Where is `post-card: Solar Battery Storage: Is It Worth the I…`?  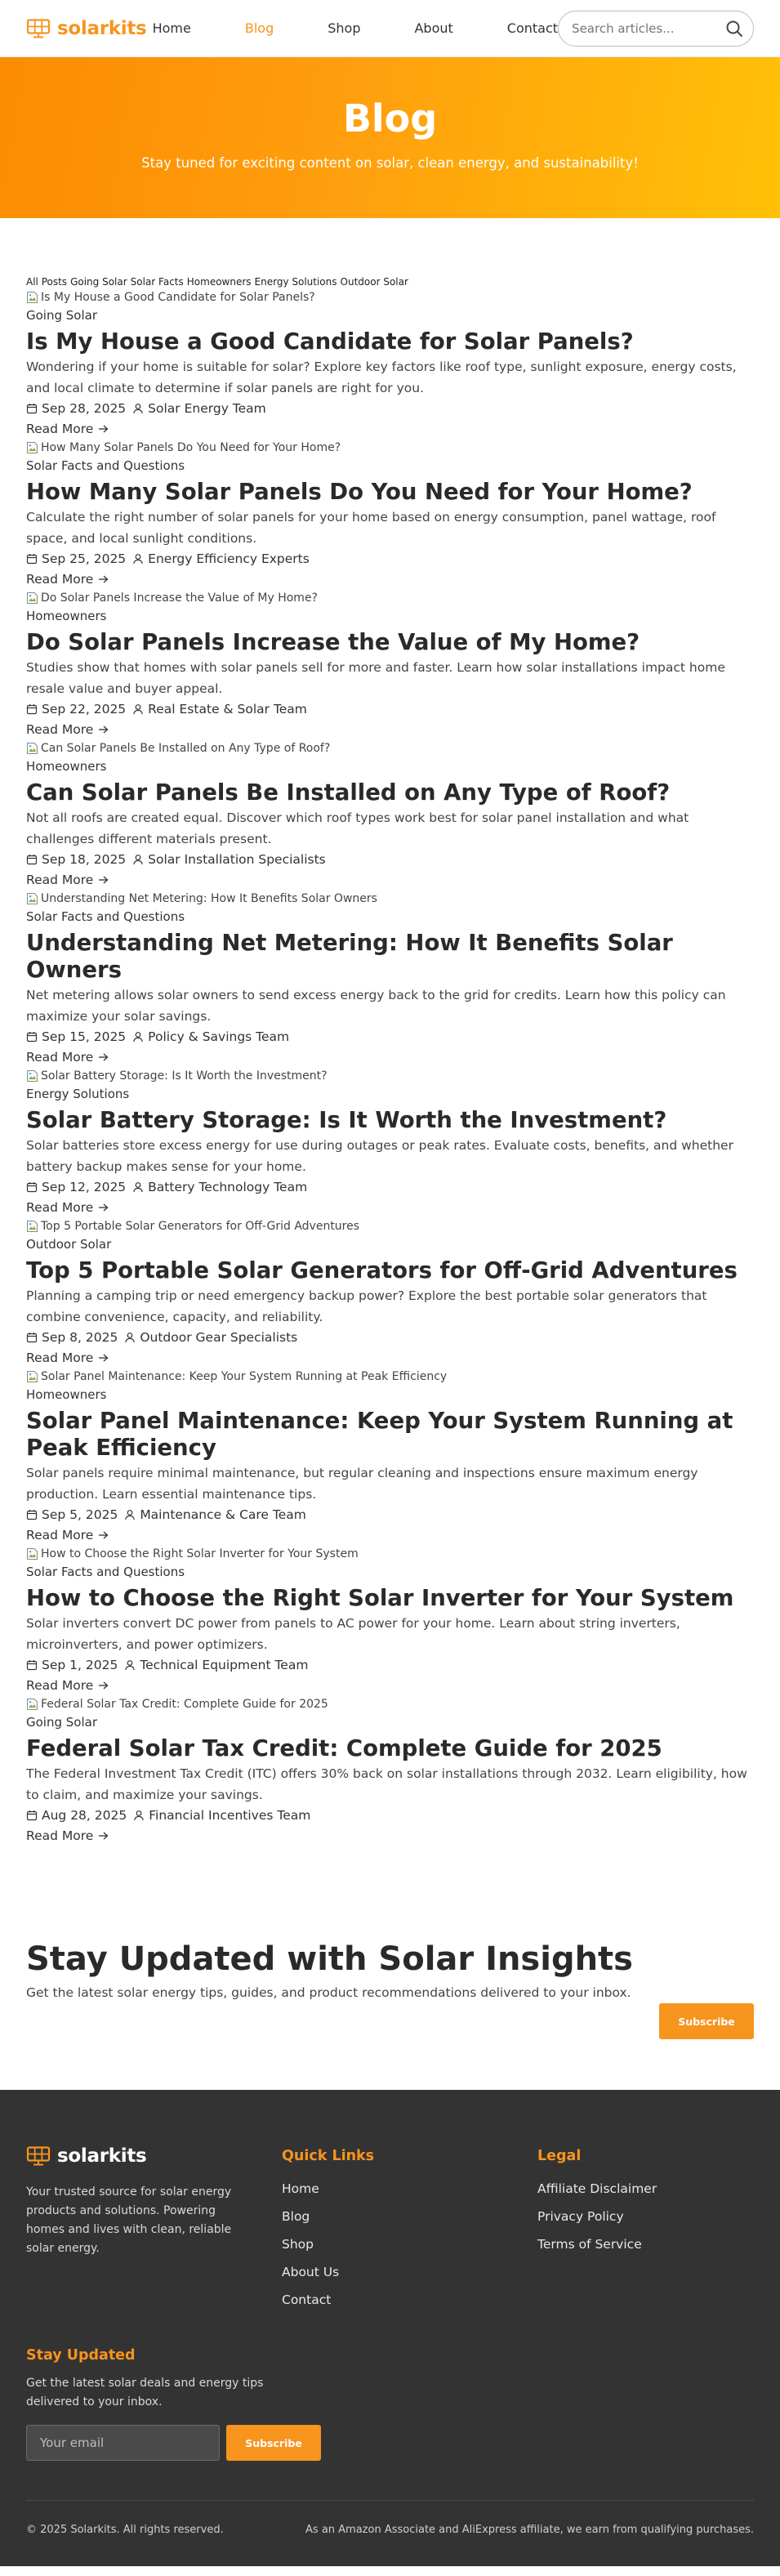 post-card: Solar Battery Storage: Is It Worth the I… is located at coordinates (390, 1142).